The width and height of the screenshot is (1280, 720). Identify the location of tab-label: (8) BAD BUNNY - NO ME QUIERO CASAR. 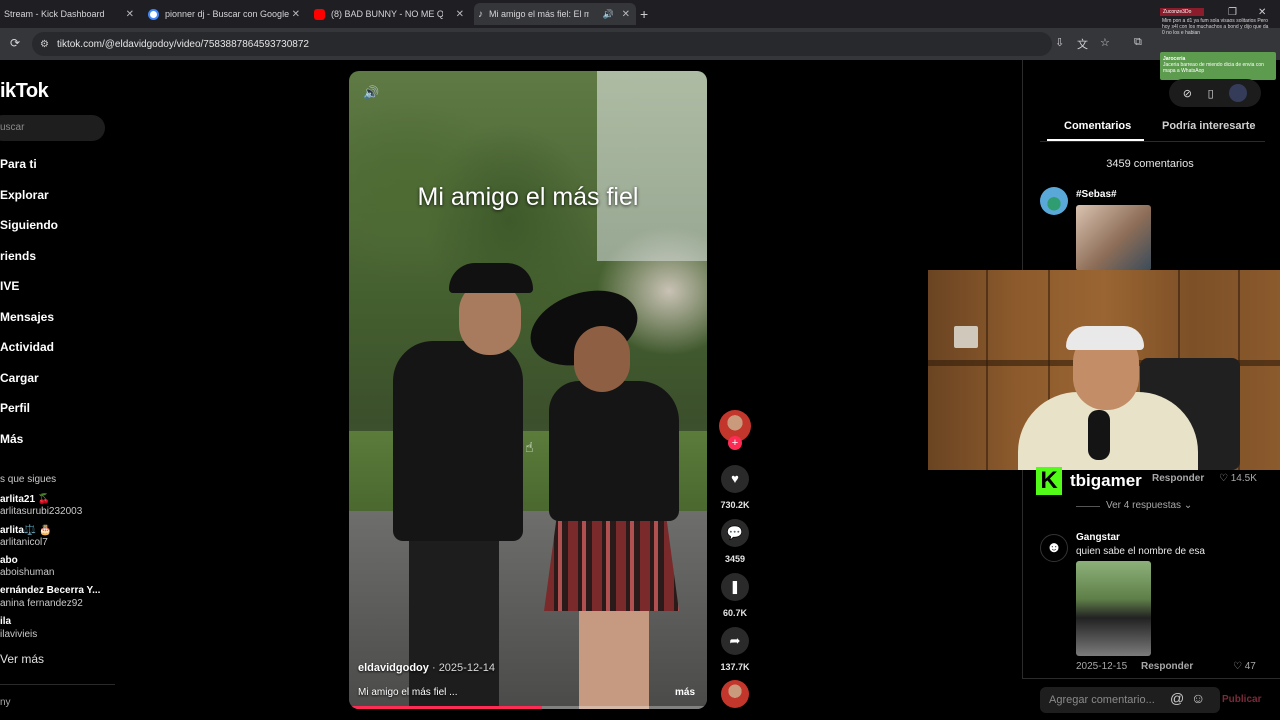
(387, 14).